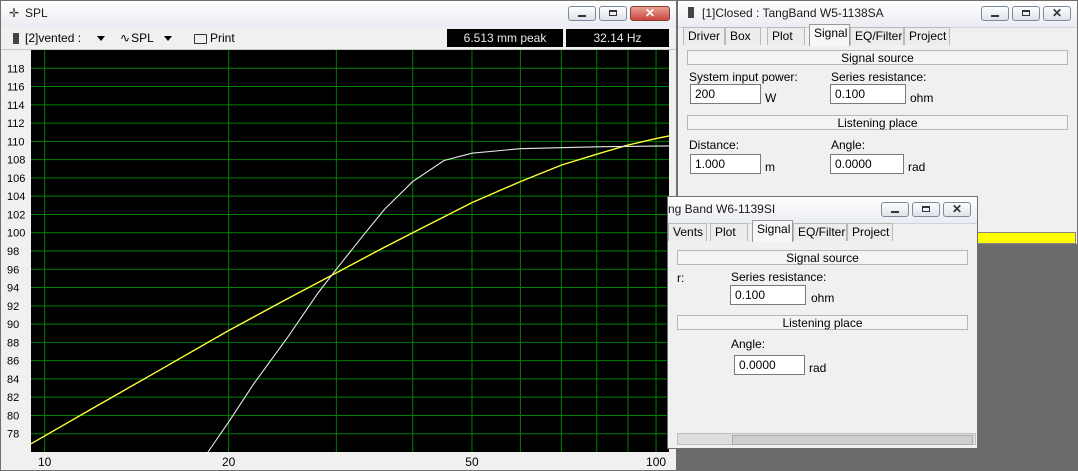  What do you see at coordinates (704, 36) in the screenshot?
I see `tab-driver: Driver` at bounding box center [704, 36].